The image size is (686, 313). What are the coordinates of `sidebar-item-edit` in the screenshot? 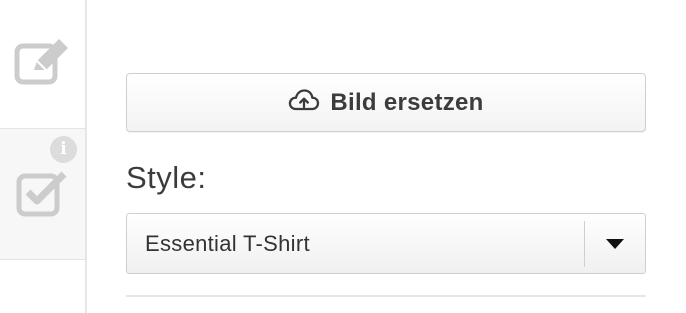 It's located at (42, 64).